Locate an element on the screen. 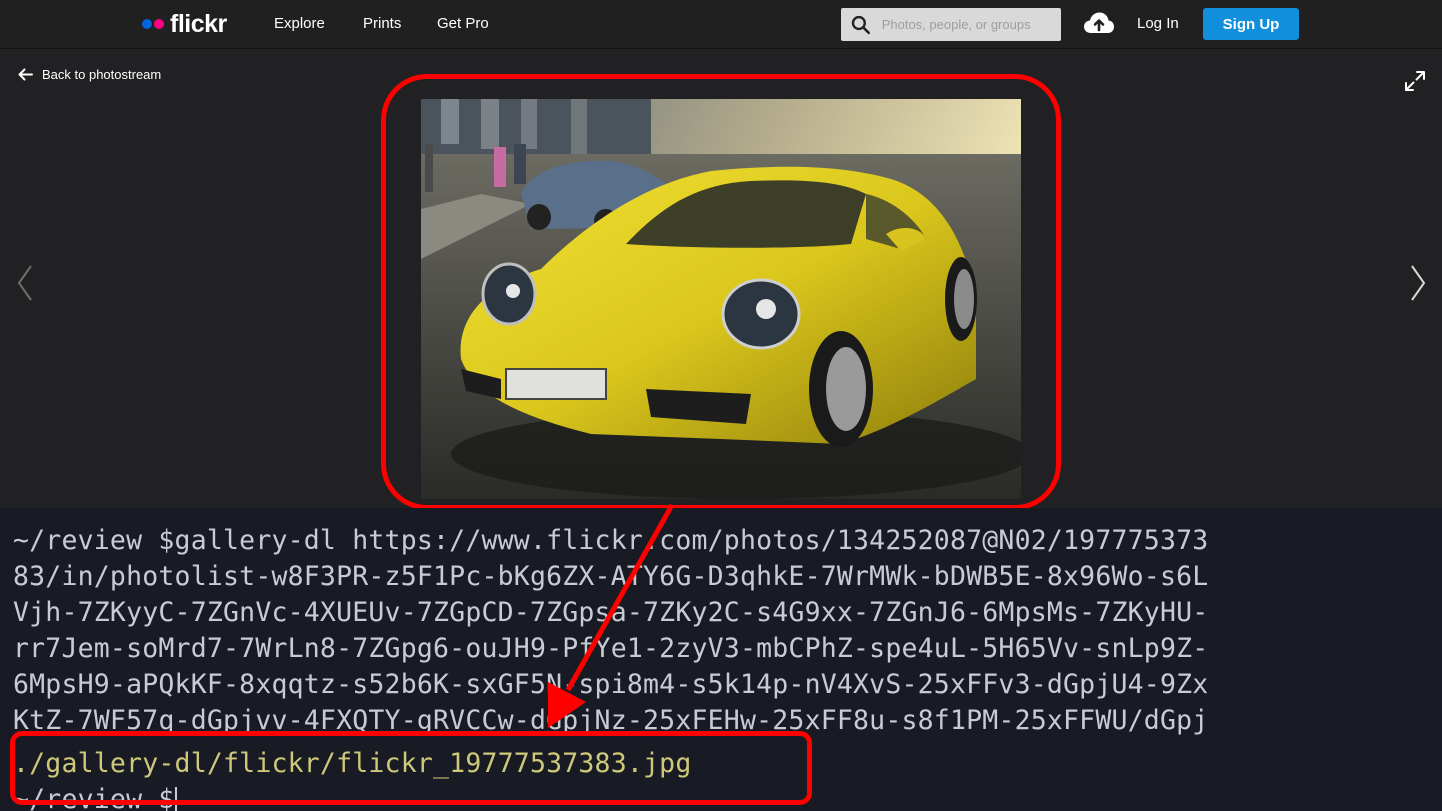 The height and width of the screenshot is (811, 1442). previous-photo-chevron-icon is located at coordinates (25, 283).